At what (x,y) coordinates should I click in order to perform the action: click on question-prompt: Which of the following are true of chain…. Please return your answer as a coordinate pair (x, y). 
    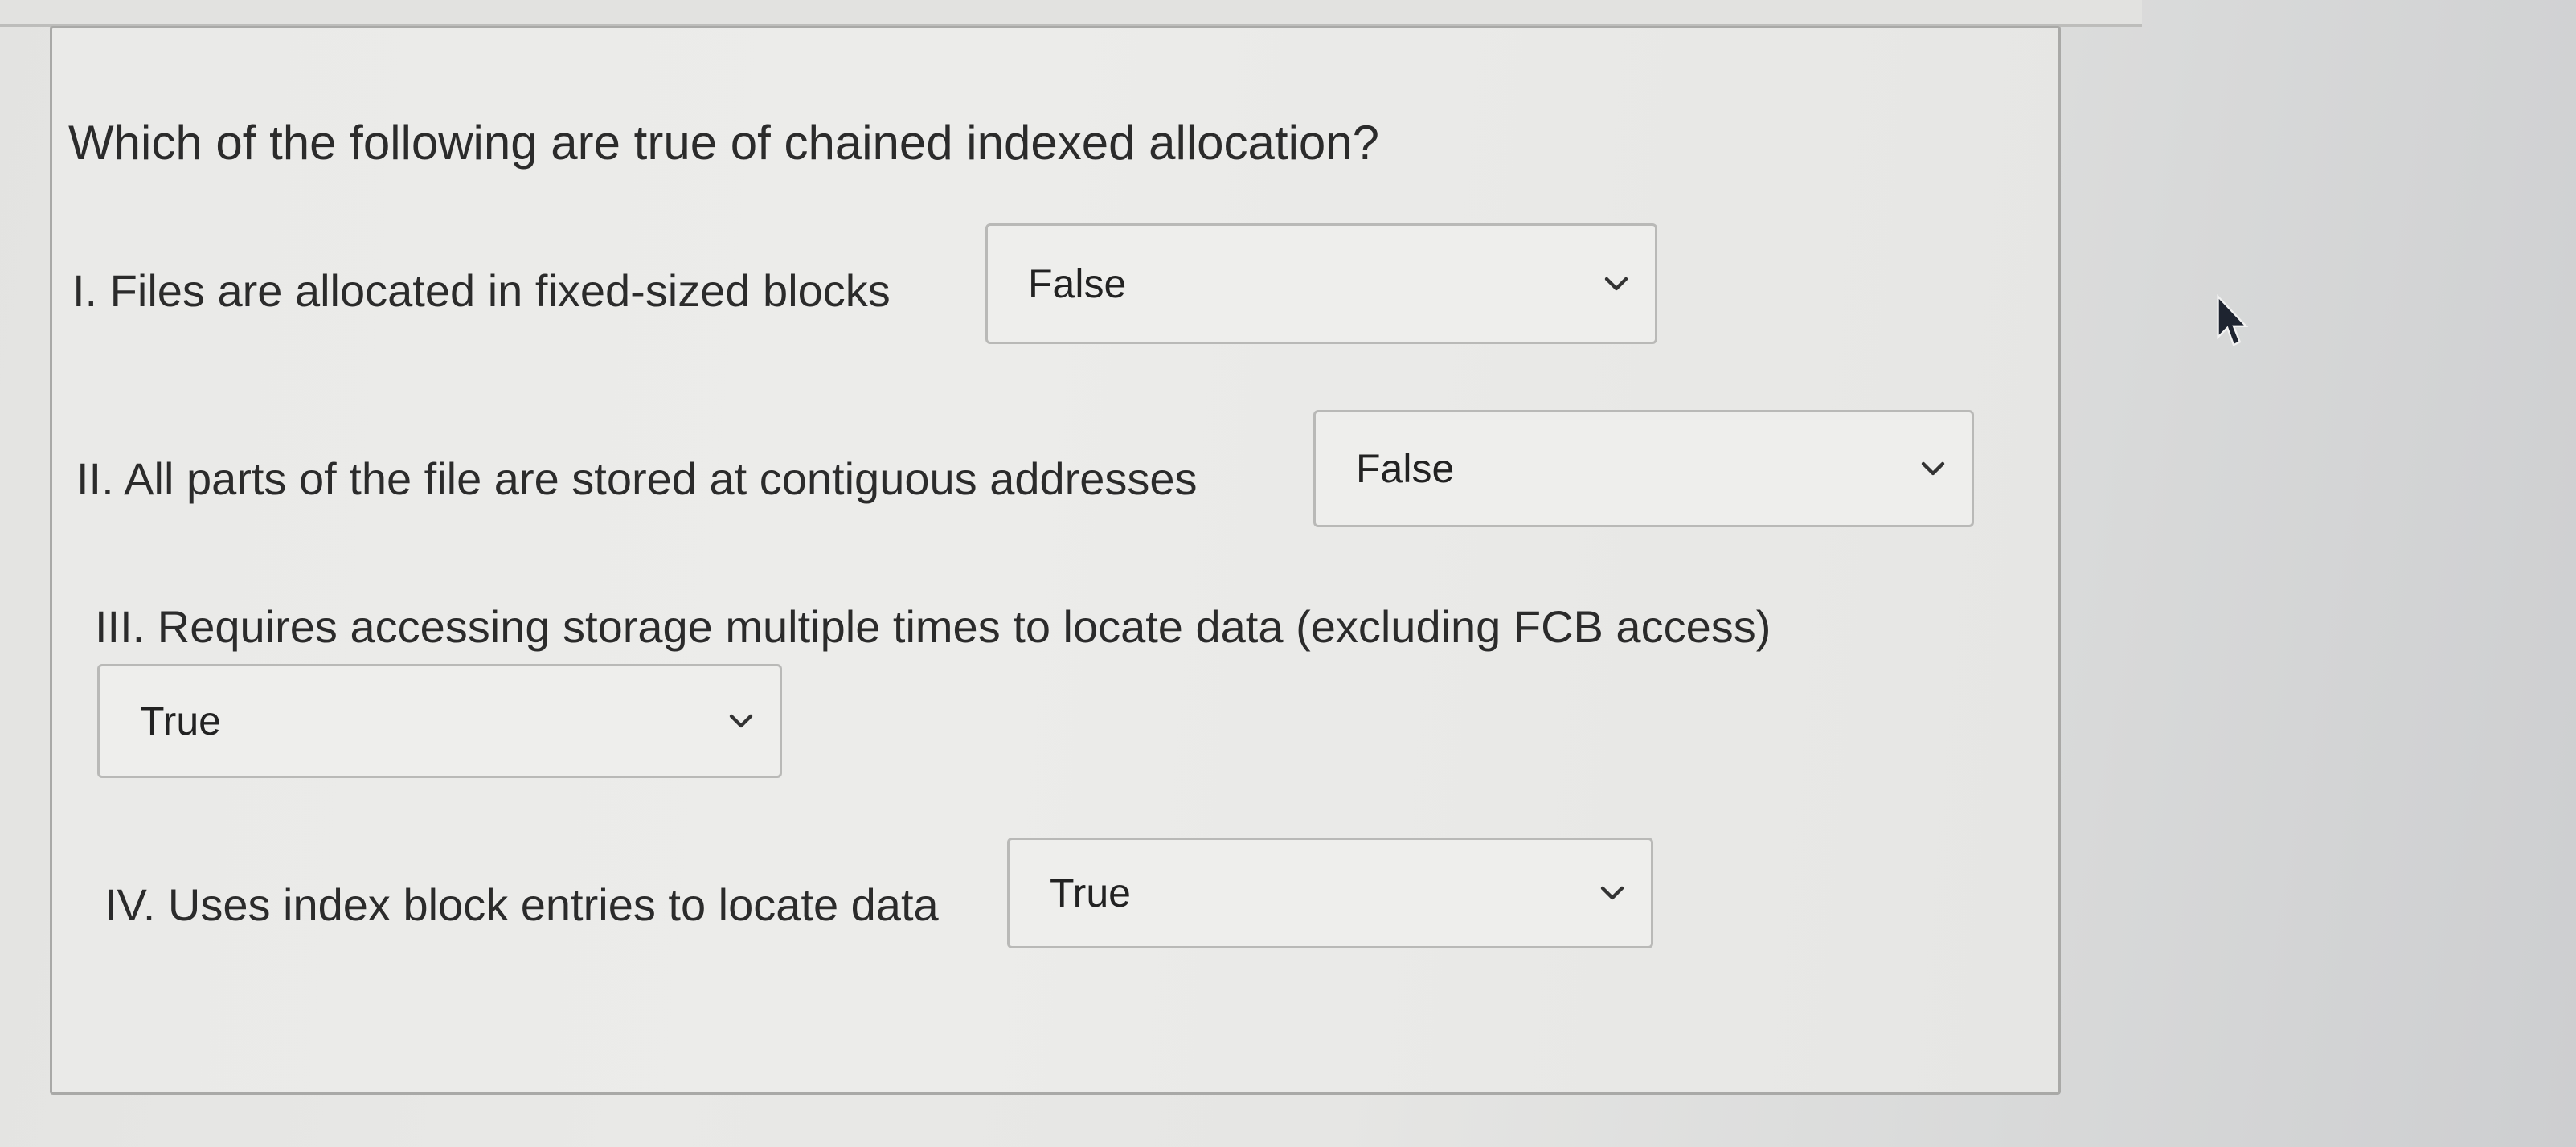
    Looking at the image, I should click on (724, 143).